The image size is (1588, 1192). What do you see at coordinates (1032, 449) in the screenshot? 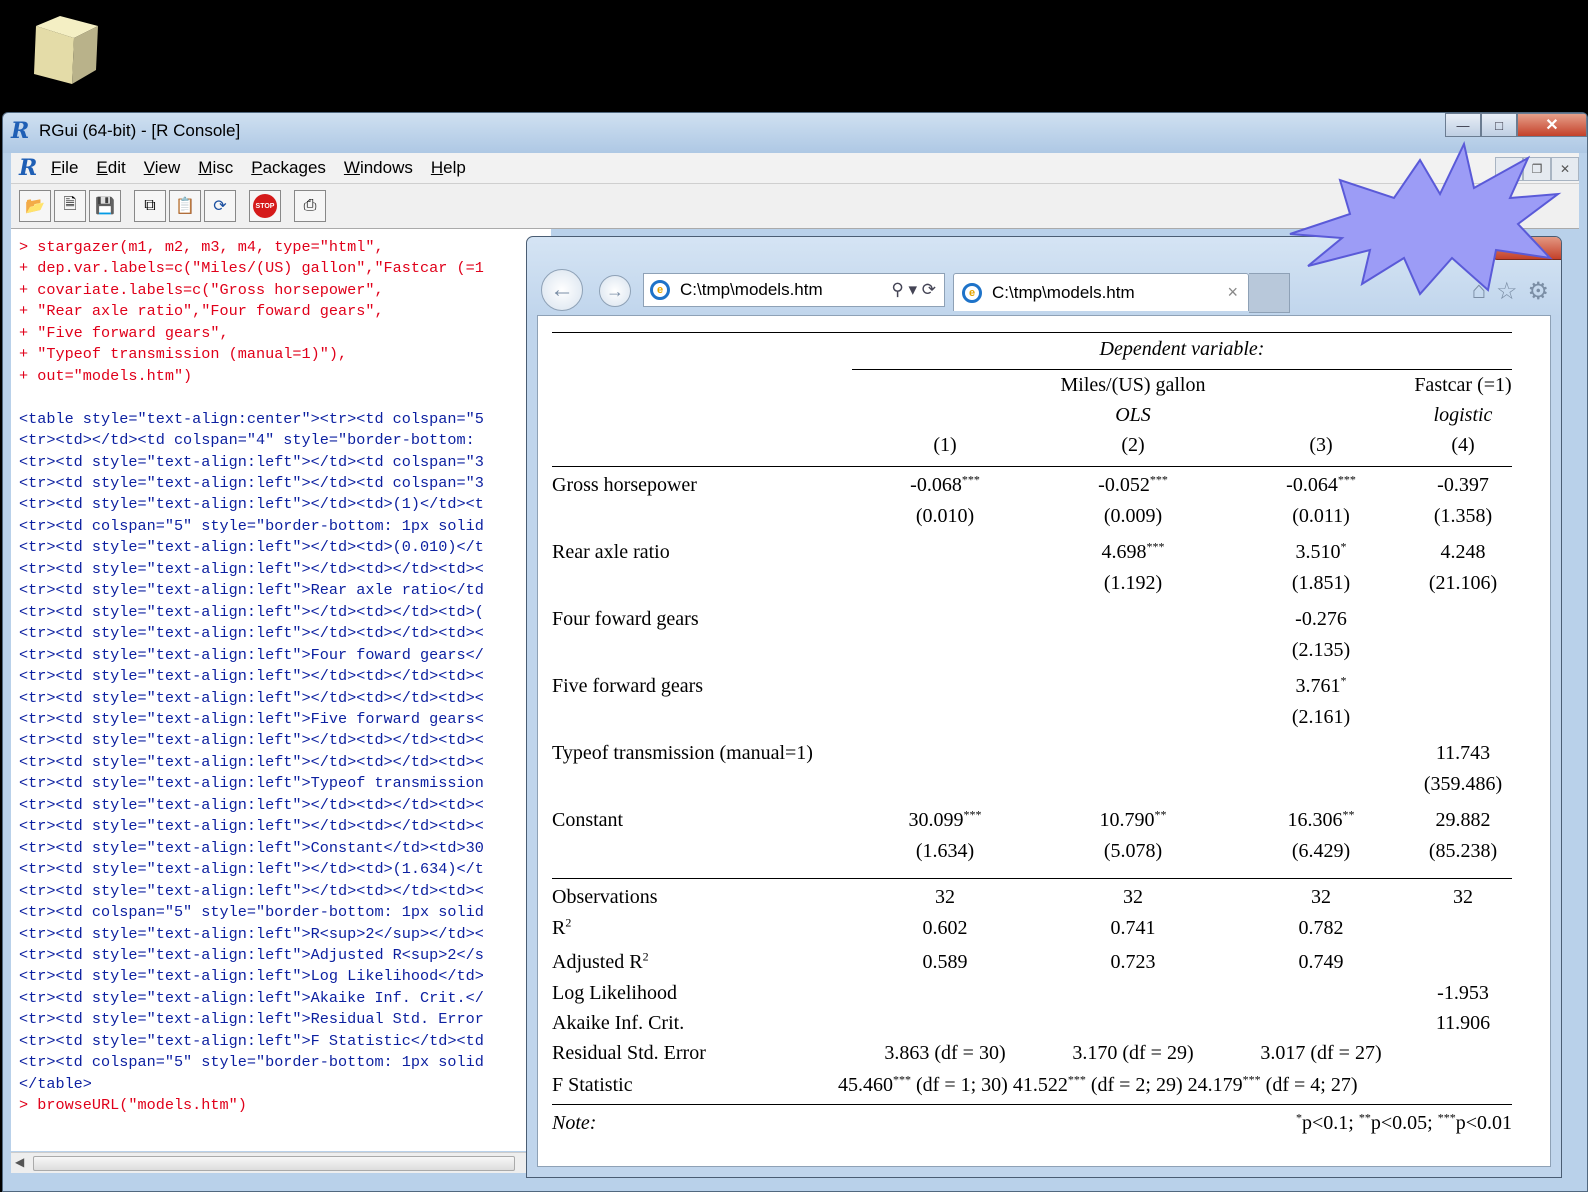
I see `model-numbers-row: (1) (2) (3) (4)` at bounding box center [1032, 449].